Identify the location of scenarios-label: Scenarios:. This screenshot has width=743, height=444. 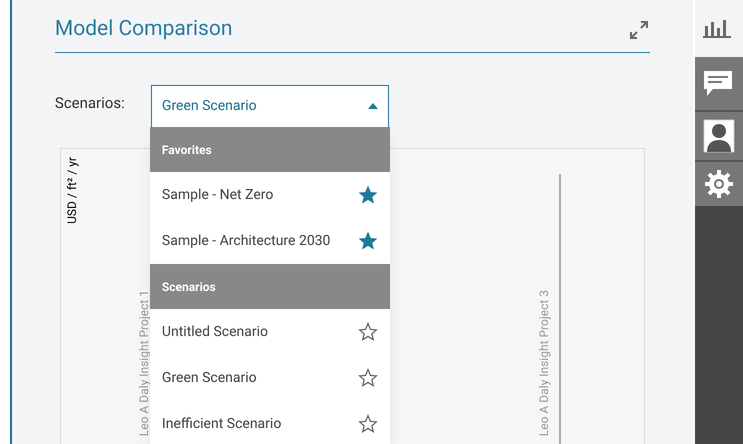
(90, 103).